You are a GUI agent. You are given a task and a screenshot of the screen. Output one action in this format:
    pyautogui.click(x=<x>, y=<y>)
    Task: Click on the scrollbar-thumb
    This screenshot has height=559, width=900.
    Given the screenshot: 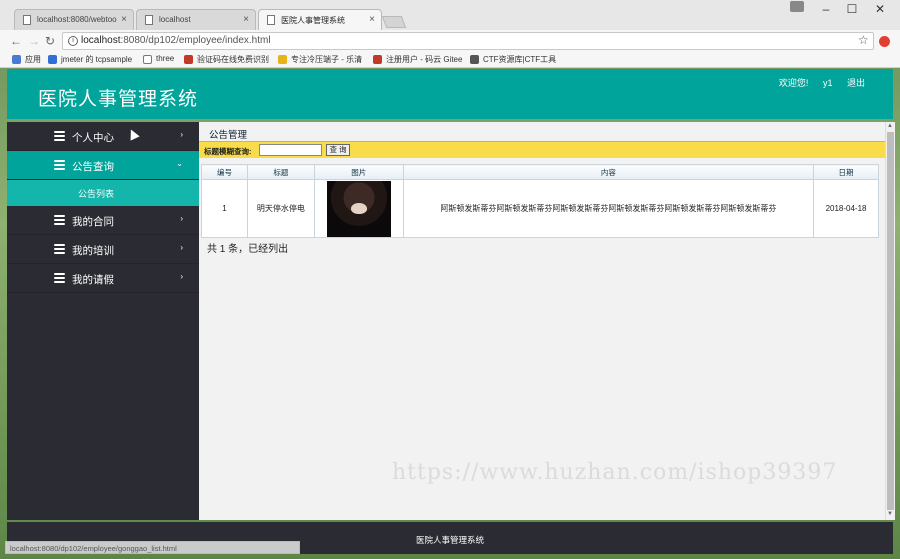 What is the action you would take?
    pyautogui.click(x=890, y=321)
    